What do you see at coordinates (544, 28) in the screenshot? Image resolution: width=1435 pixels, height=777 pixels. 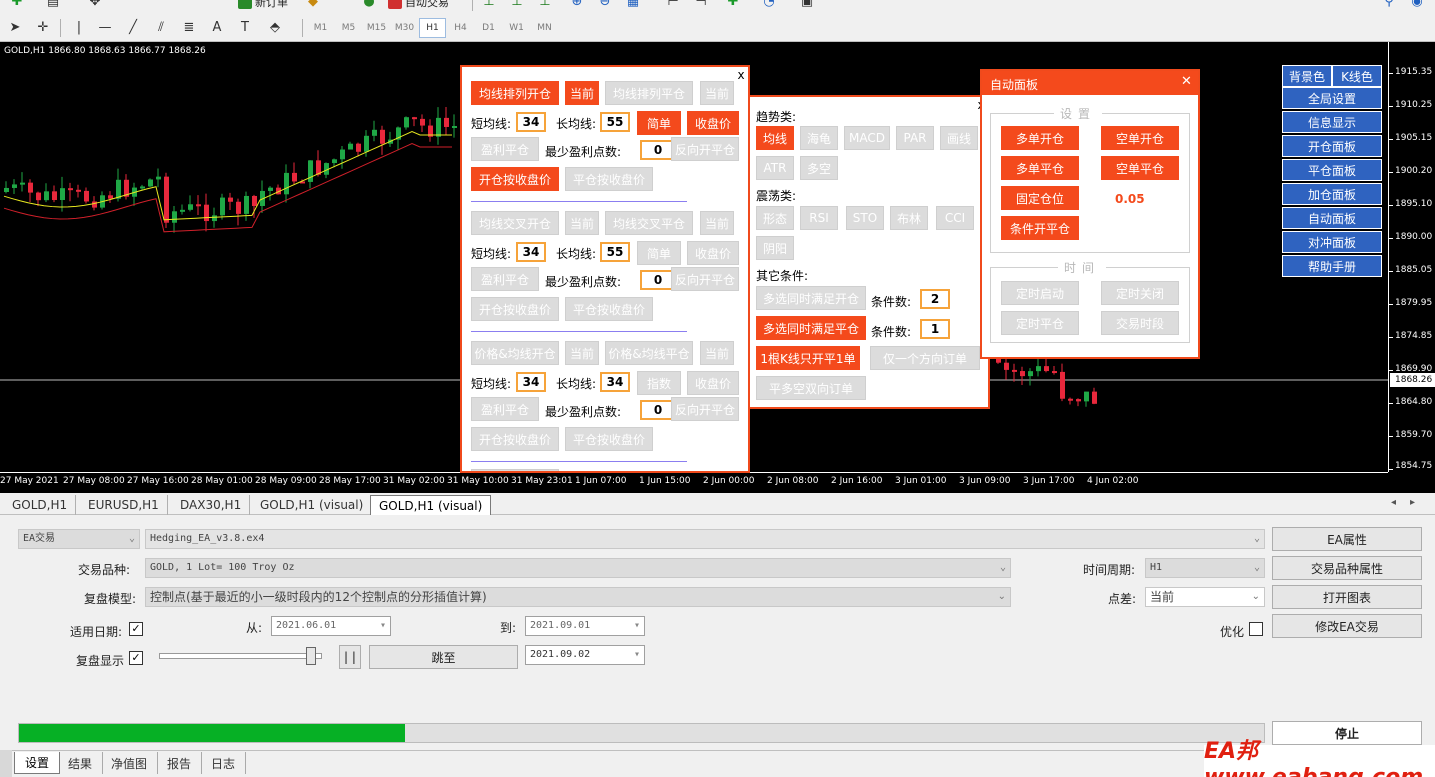 I see `timeframe-mn: MN` at bounding box center [544, 28].